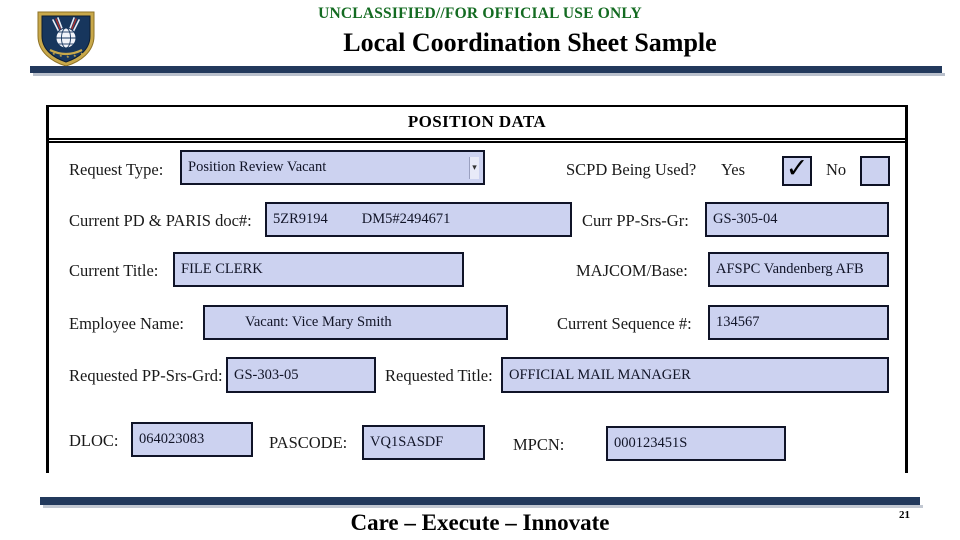  I want to click on label-request-type: Request Type:, so click(116, 169).